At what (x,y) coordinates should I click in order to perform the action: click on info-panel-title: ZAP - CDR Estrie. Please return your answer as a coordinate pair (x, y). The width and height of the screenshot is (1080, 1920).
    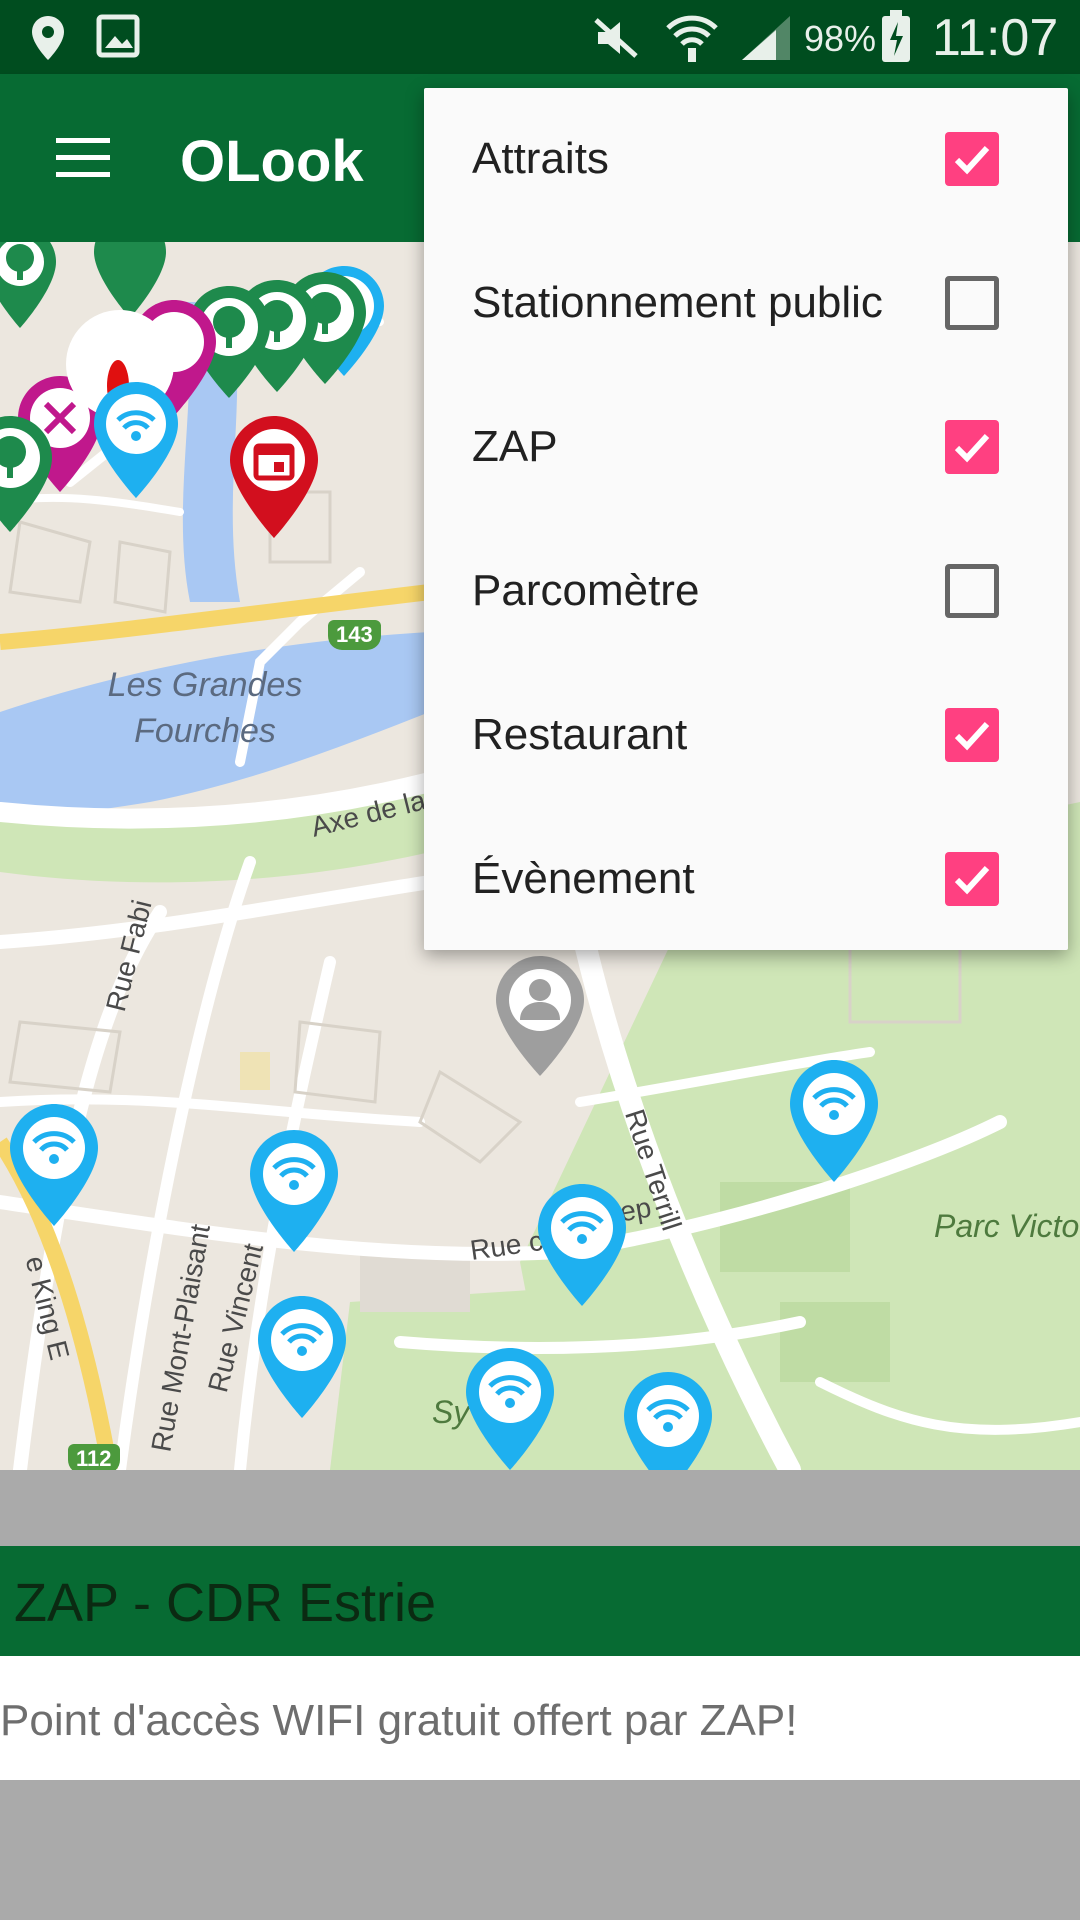
    Looking at the image, I should click on (225, 1603).